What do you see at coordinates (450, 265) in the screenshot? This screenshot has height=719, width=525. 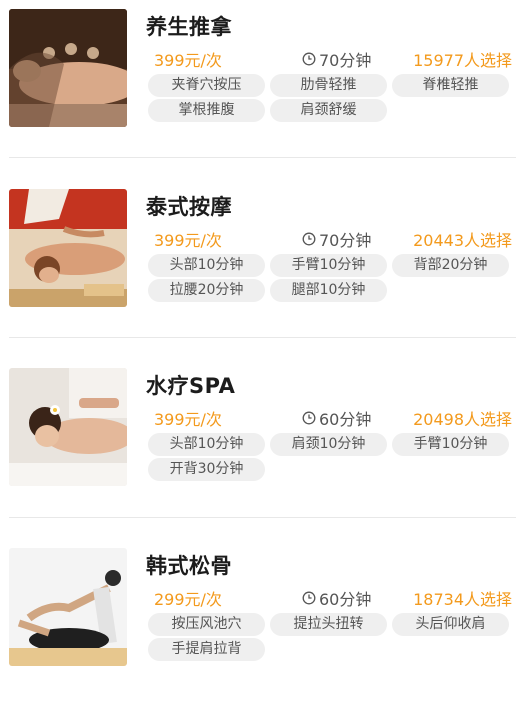 I see `service-tag: 背部20分钟` at bounding box center [450, 265].